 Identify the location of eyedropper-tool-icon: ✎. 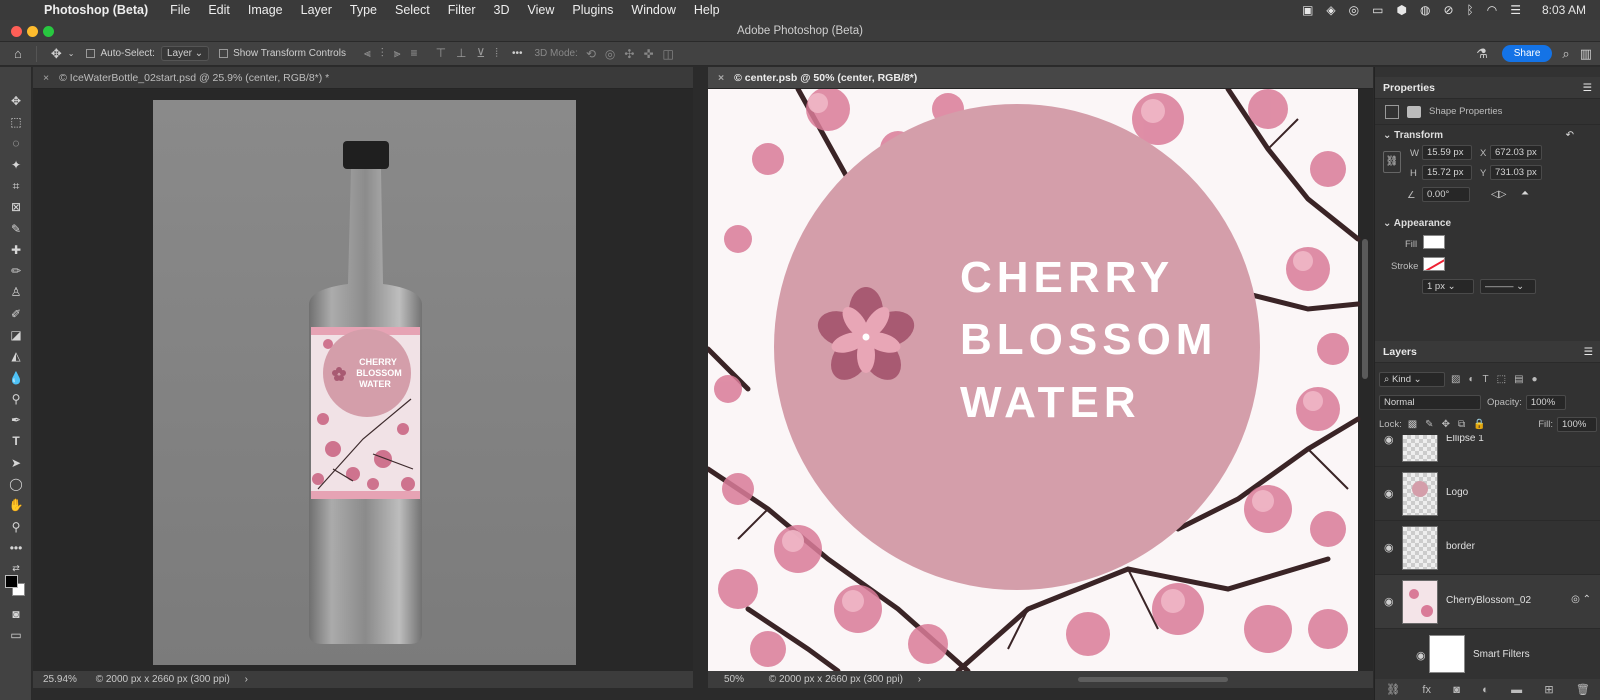
(16, 229).